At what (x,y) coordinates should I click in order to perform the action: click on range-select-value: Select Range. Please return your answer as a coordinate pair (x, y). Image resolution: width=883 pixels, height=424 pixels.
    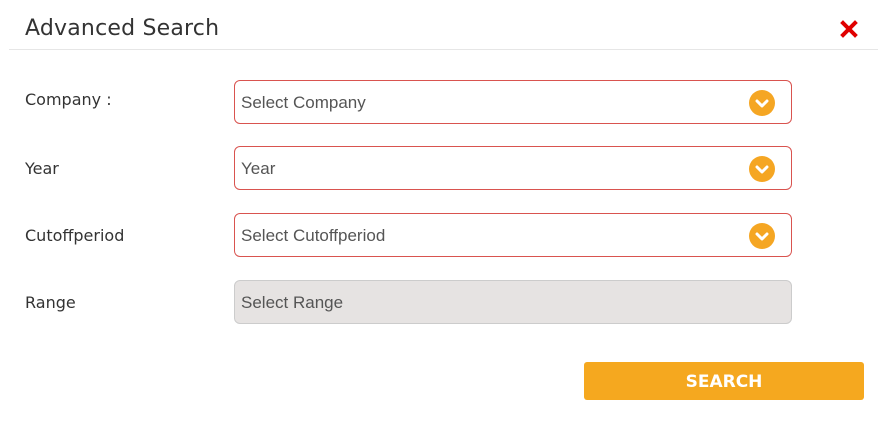
    Looking at the image, I should click on (292, 302).